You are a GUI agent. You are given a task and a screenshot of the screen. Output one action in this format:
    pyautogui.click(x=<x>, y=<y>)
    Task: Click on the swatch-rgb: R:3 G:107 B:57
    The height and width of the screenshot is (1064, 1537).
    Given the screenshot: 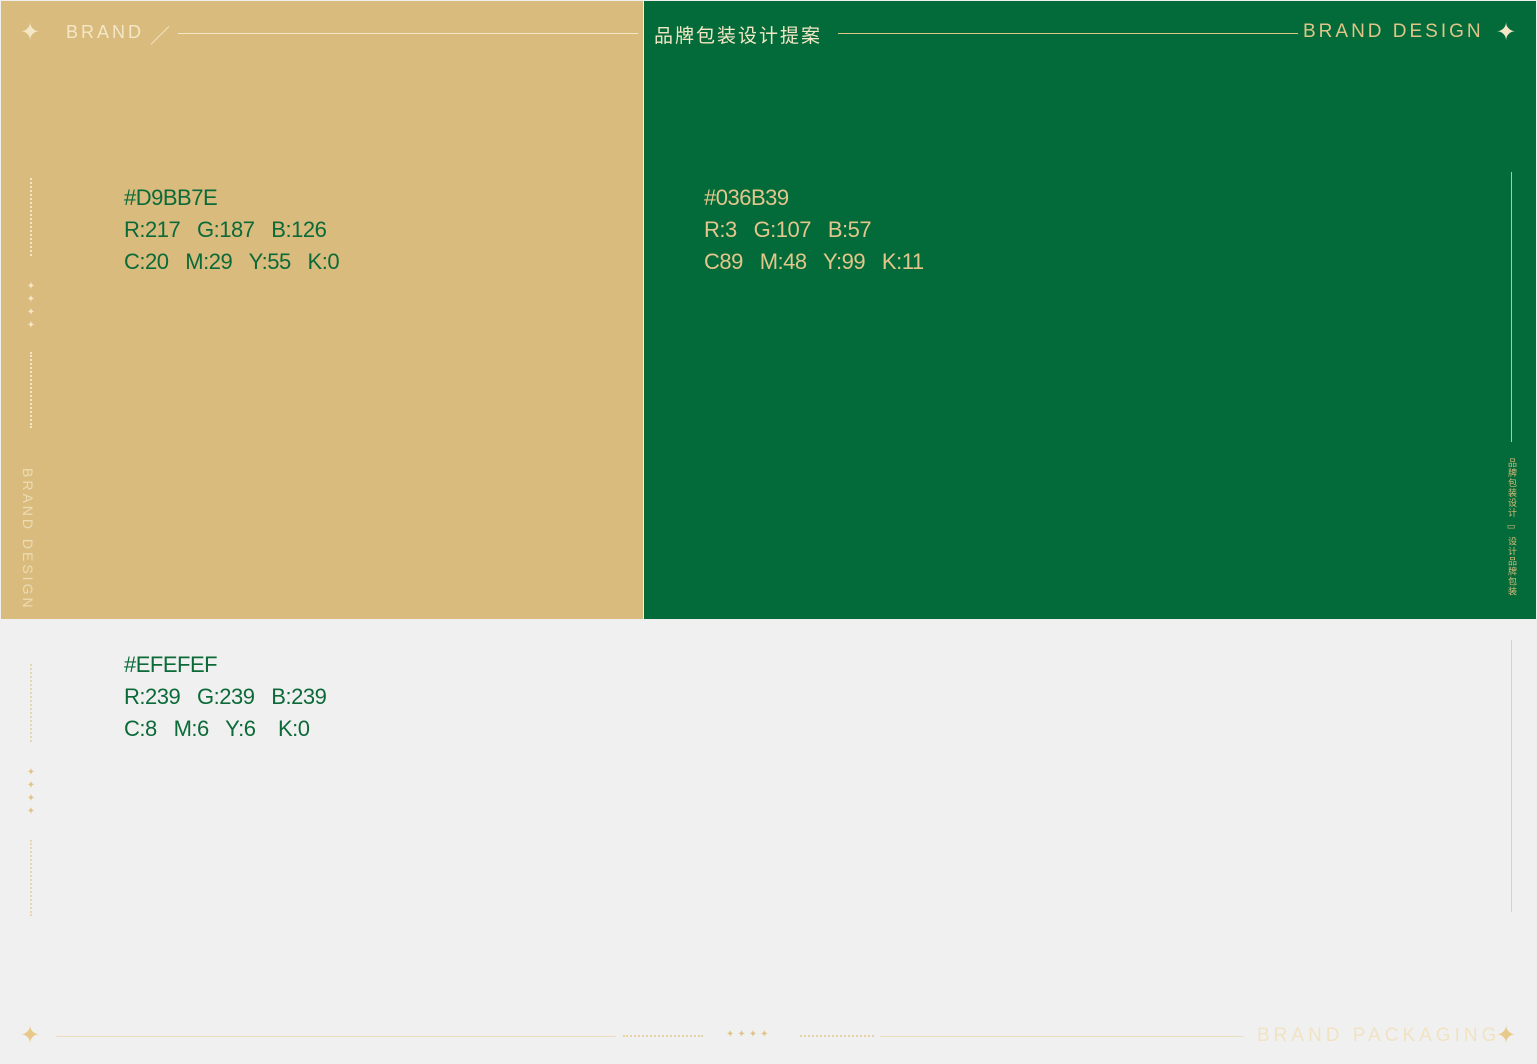 What is the action you would take?
    pyautogui.click(x=788, y=229)
    